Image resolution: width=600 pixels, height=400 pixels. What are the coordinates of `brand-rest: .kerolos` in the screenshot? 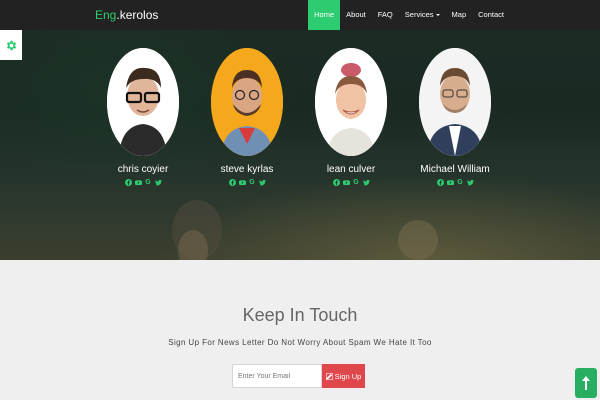 It's located at (137, 15).